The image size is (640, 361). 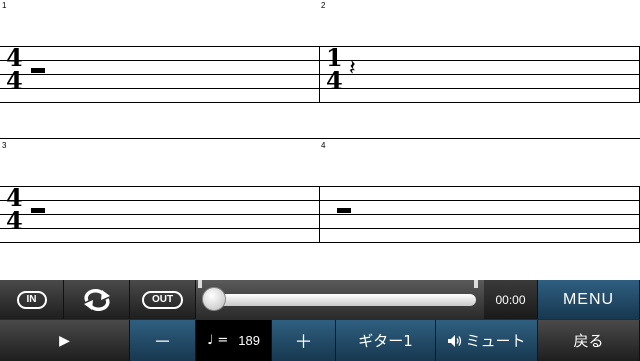 I want to click on slider-track, so click(x=341, y=300).